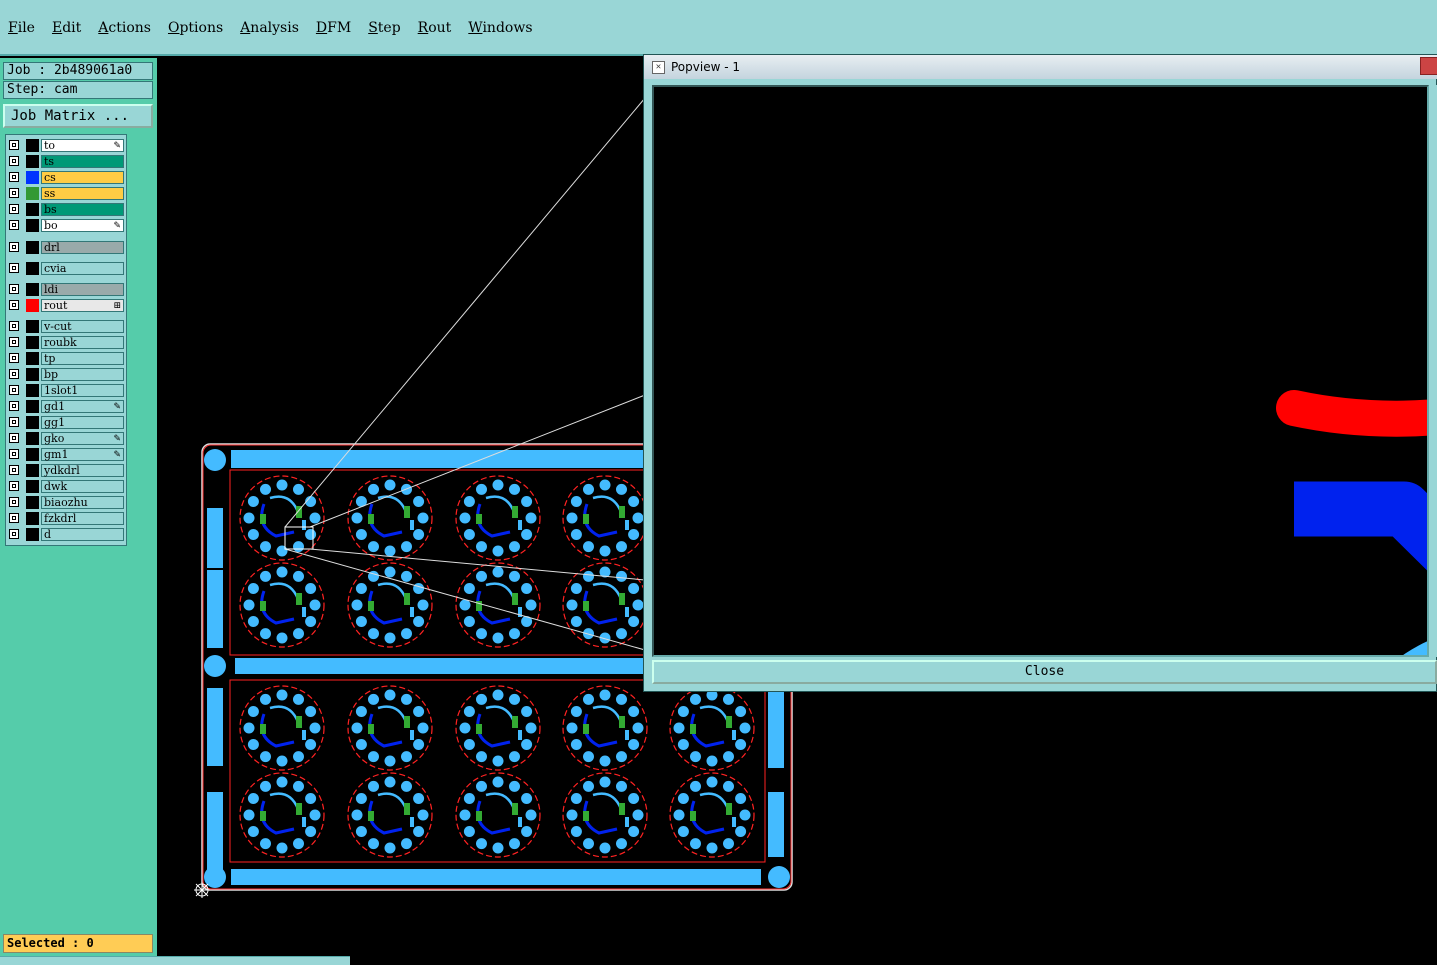 The width and height of the screenshot is (1437, 965). I want to click on layer-name: gko ✎, so click(82, 438).